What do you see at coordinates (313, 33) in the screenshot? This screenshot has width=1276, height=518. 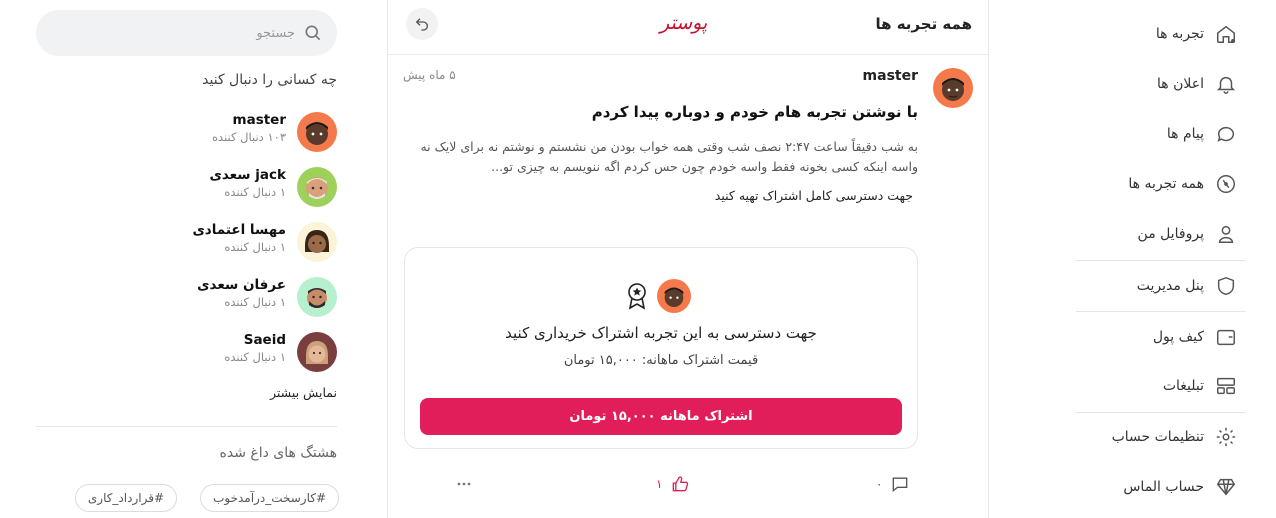 I see `search-icon` at bounding box center [313, 33].